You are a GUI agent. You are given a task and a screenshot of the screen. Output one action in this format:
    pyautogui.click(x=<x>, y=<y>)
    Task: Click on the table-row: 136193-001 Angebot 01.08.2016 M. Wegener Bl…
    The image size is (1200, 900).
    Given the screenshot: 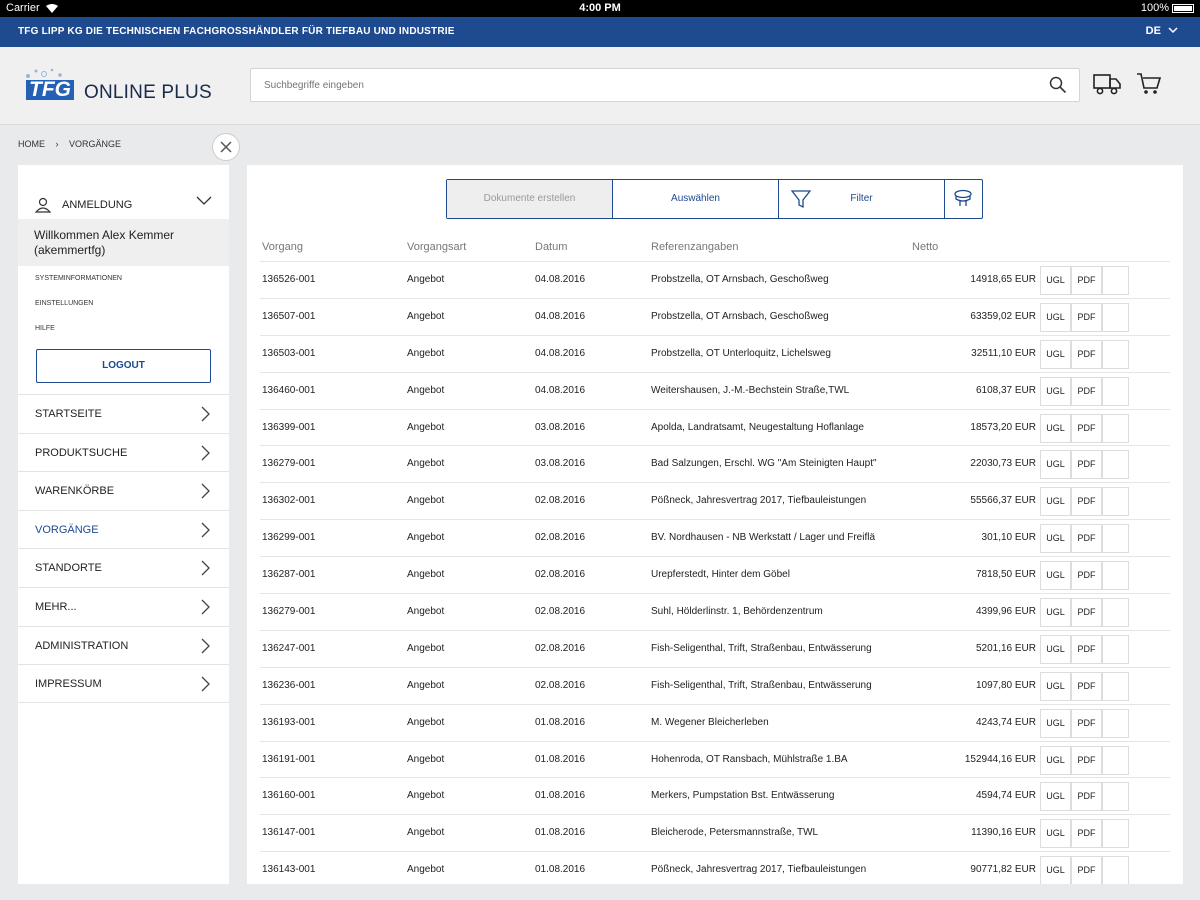 What is the action you would take?
    pyautogui.click(x=715, y=722)
    